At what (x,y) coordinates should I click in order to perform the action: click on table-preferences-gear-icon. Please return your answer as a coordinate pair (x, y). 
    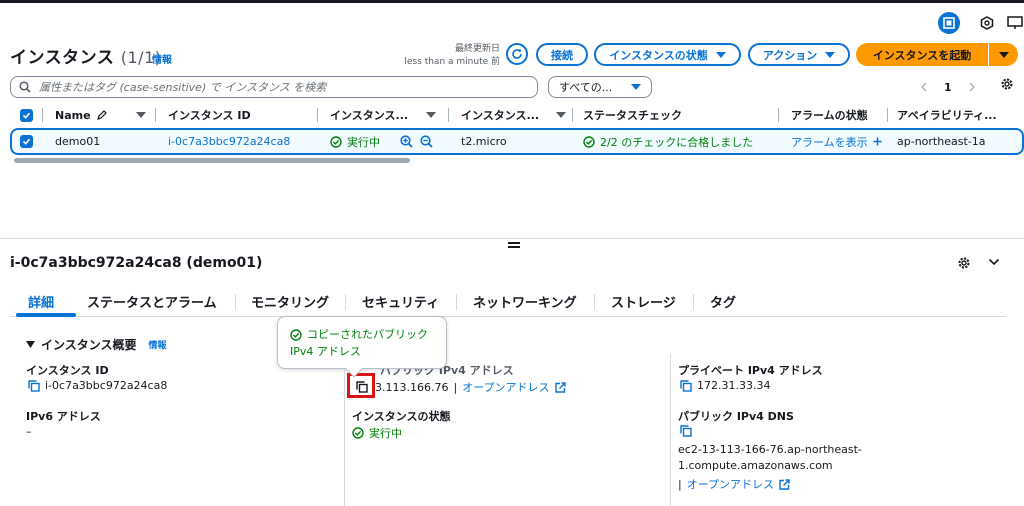
    Looking at the image, I should click on (1007, 84).